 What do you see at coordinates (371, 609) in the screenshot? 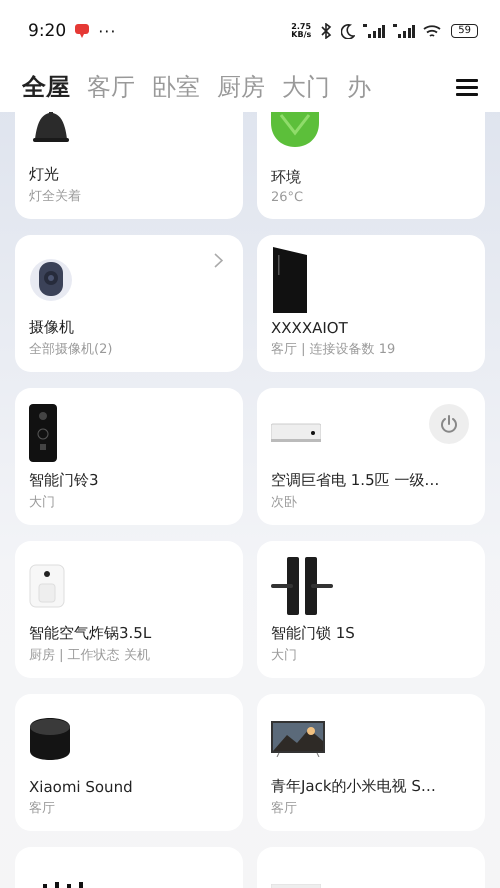
I see `device-card: 智能门锁 1S 大门` at bounding box center [371, 609].